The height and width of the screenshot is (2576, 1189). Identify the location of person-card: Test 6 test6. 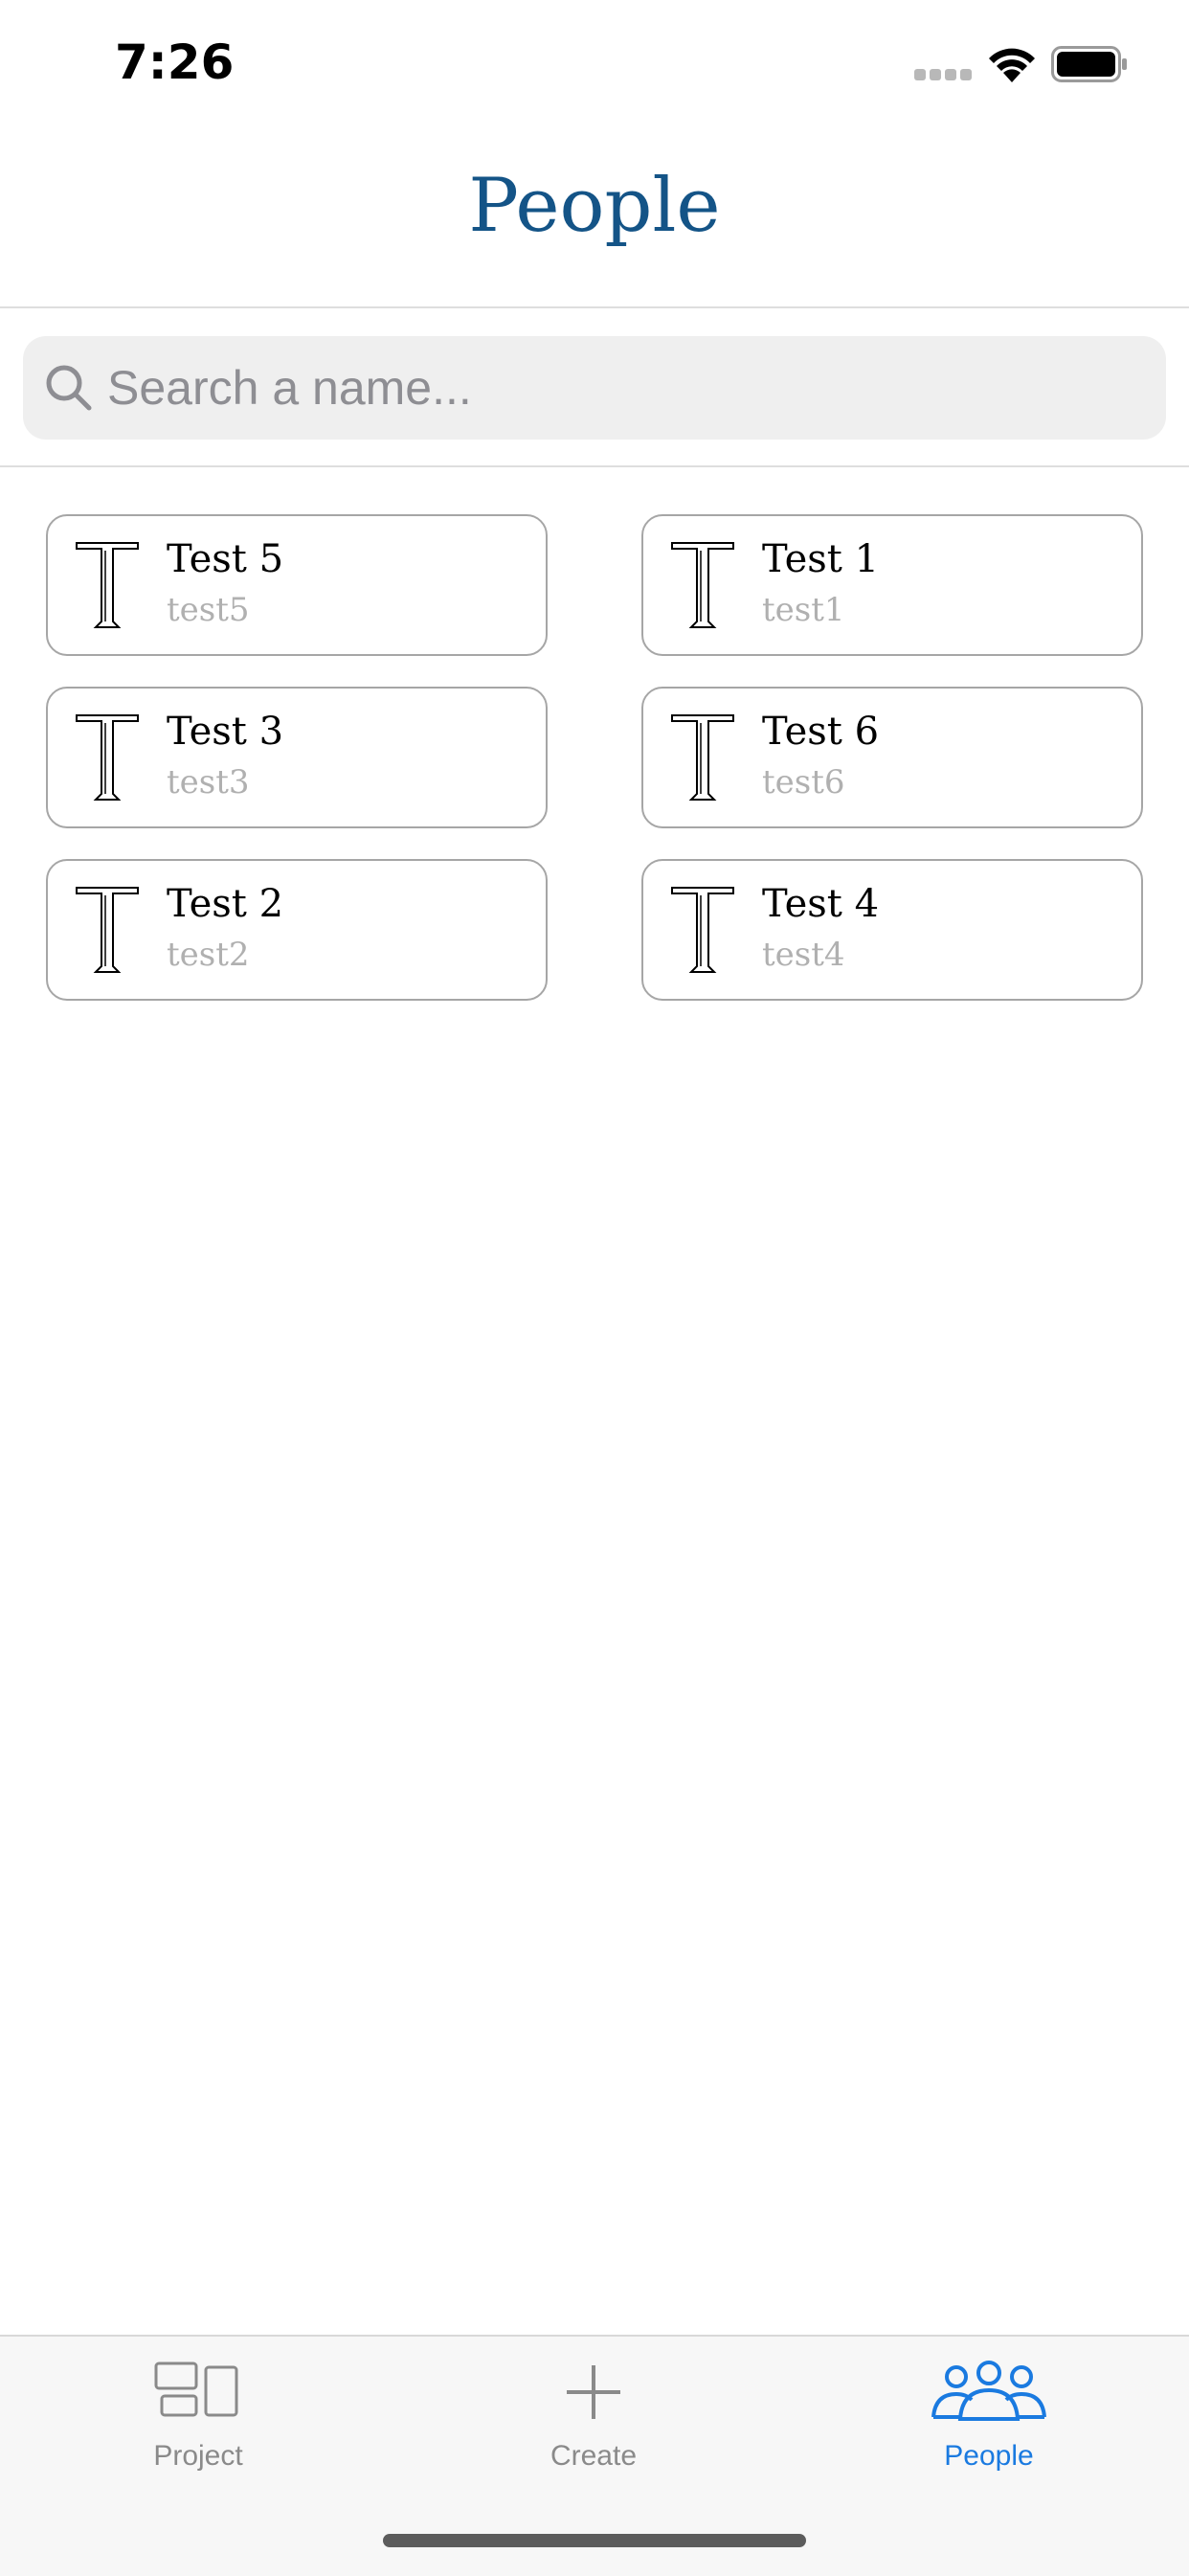
(892, 757).